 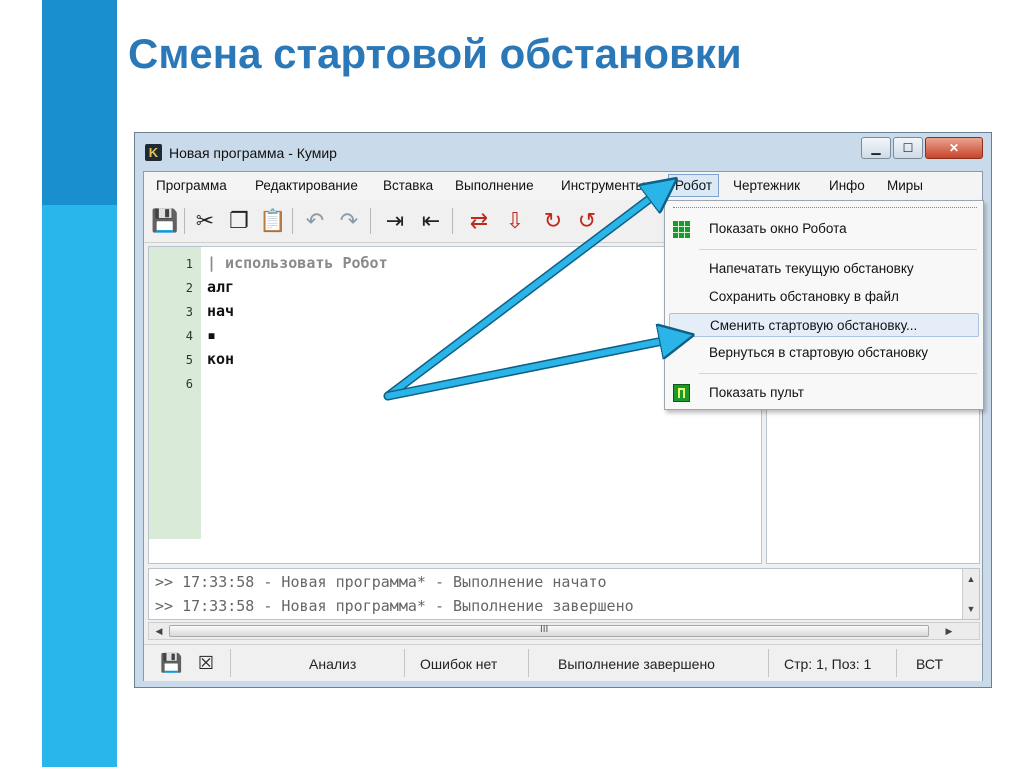 What do you see at coordinates (175, 393) in the screenshot?
I see `line-number-gutter: 1 2 3 4 5 6` at bounding box center [175, 393].